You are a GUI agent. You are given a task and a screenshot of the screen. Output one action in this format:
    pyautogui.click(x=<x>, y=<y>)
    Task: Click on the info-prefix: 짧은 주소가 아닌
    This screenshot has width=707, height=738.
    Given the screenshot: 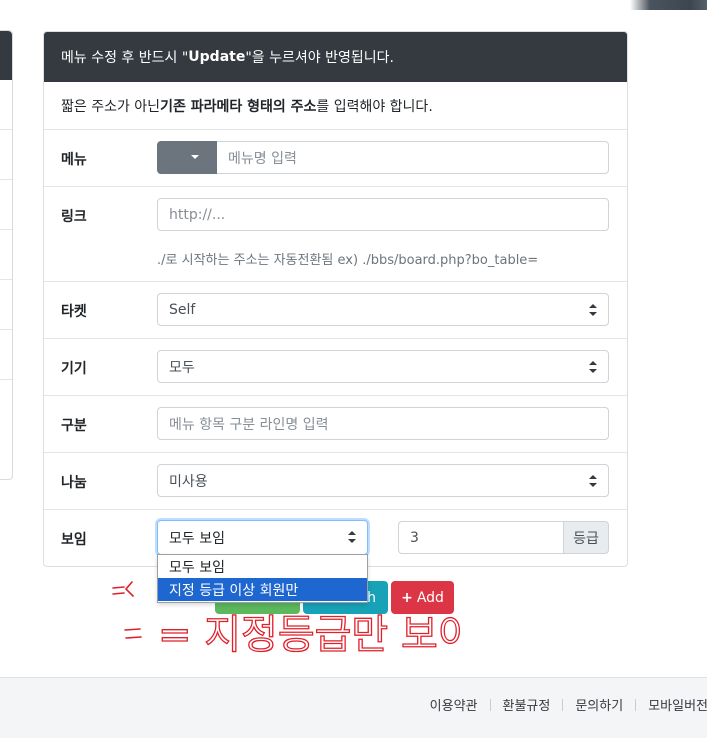 What is the action you would take?
    pyautogui.click(x=111, y=106)
    